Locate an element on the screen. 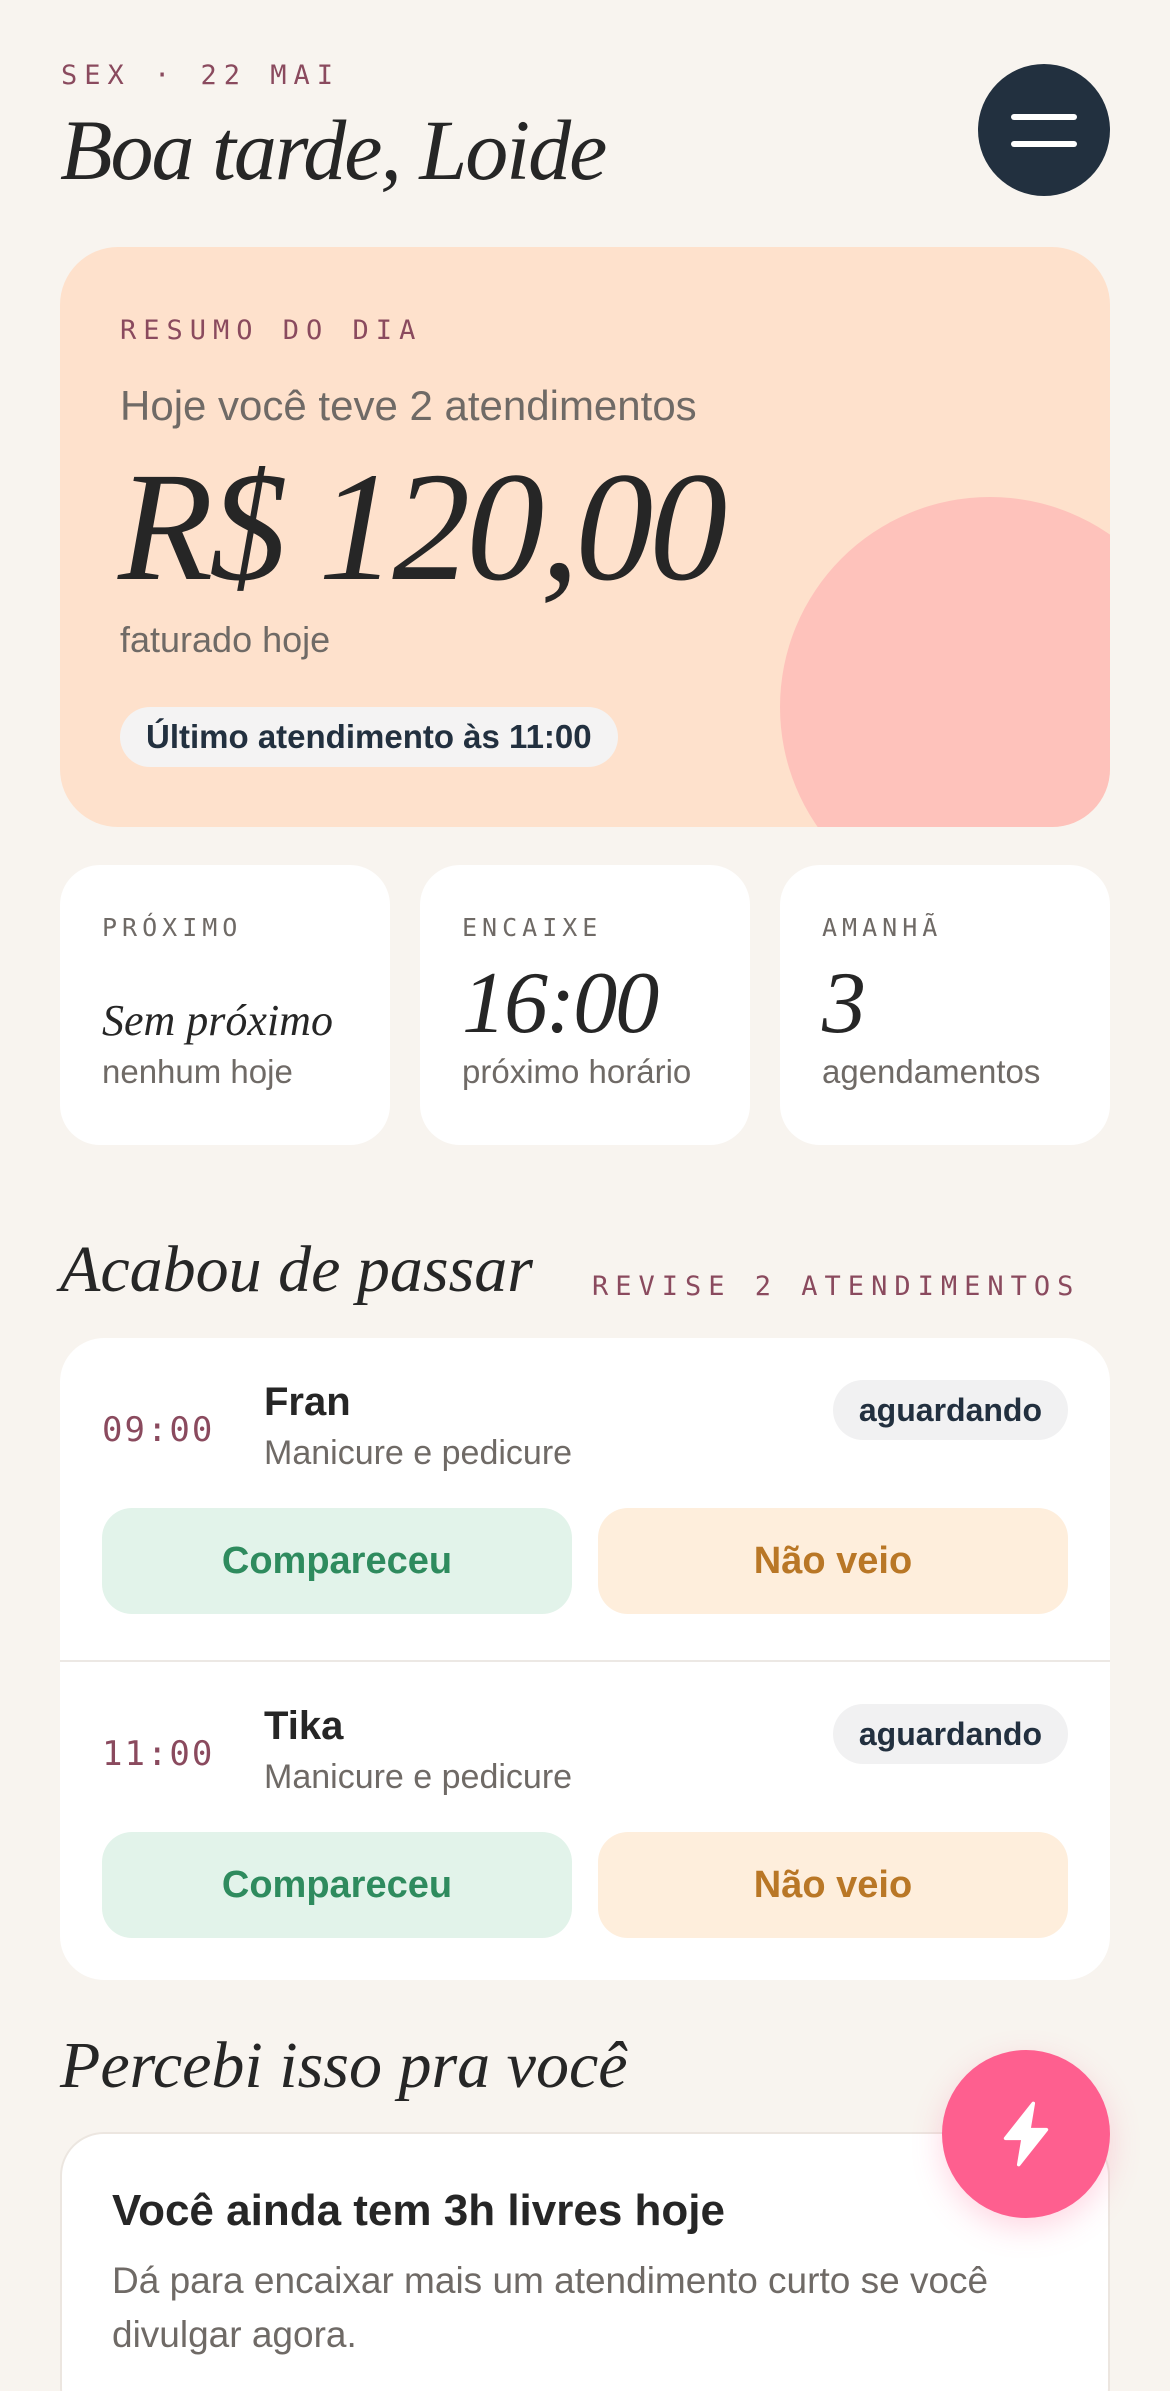  greeting-title: Boa tarde, Loide is located at coordinates (333, 150).